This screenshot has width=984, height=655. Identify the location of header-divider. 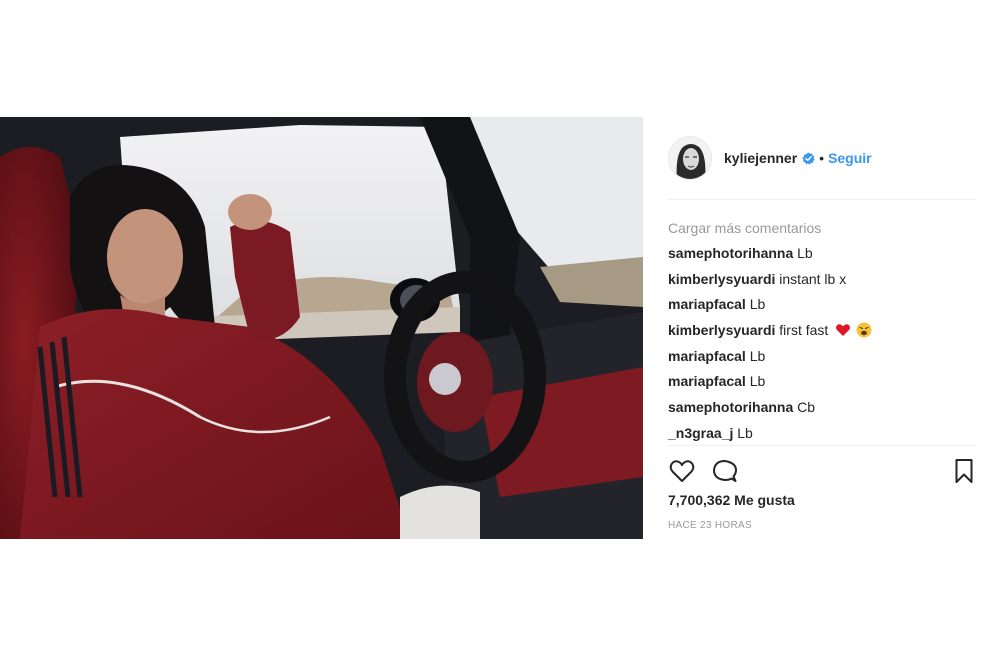
(822, 199).